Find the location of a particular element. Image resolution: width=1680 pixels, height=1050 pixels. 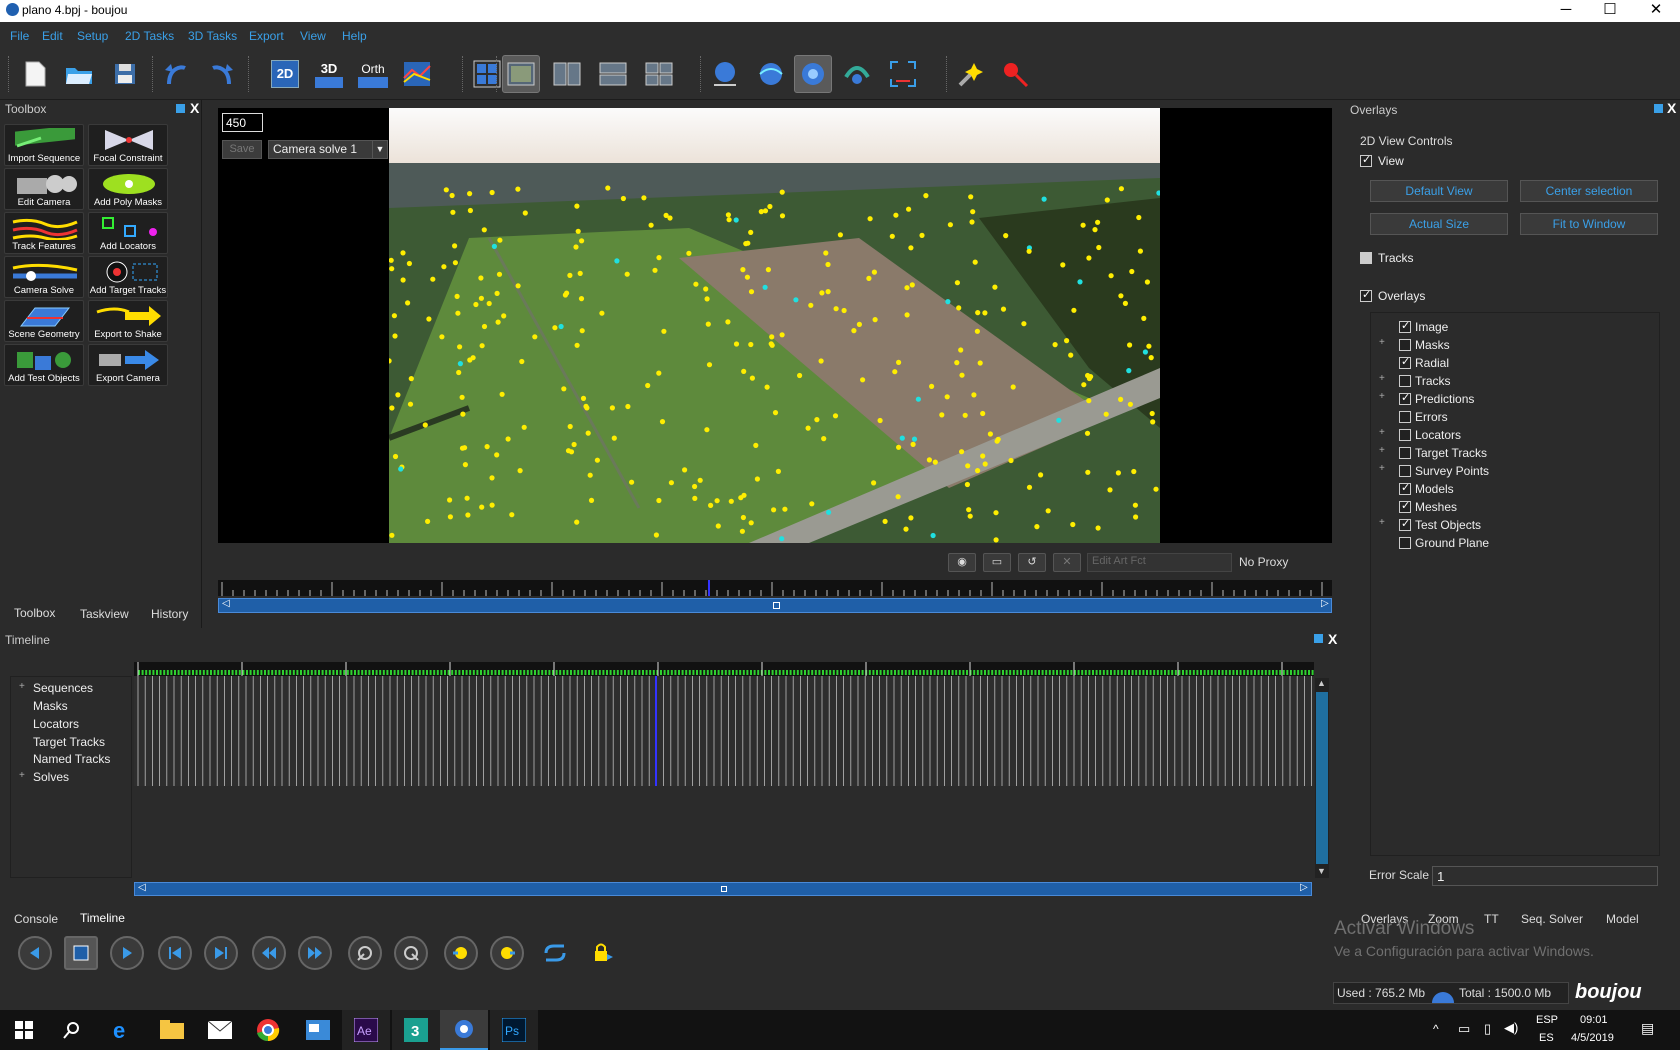

tab-model: Model is located at coordinates (1622, 919).